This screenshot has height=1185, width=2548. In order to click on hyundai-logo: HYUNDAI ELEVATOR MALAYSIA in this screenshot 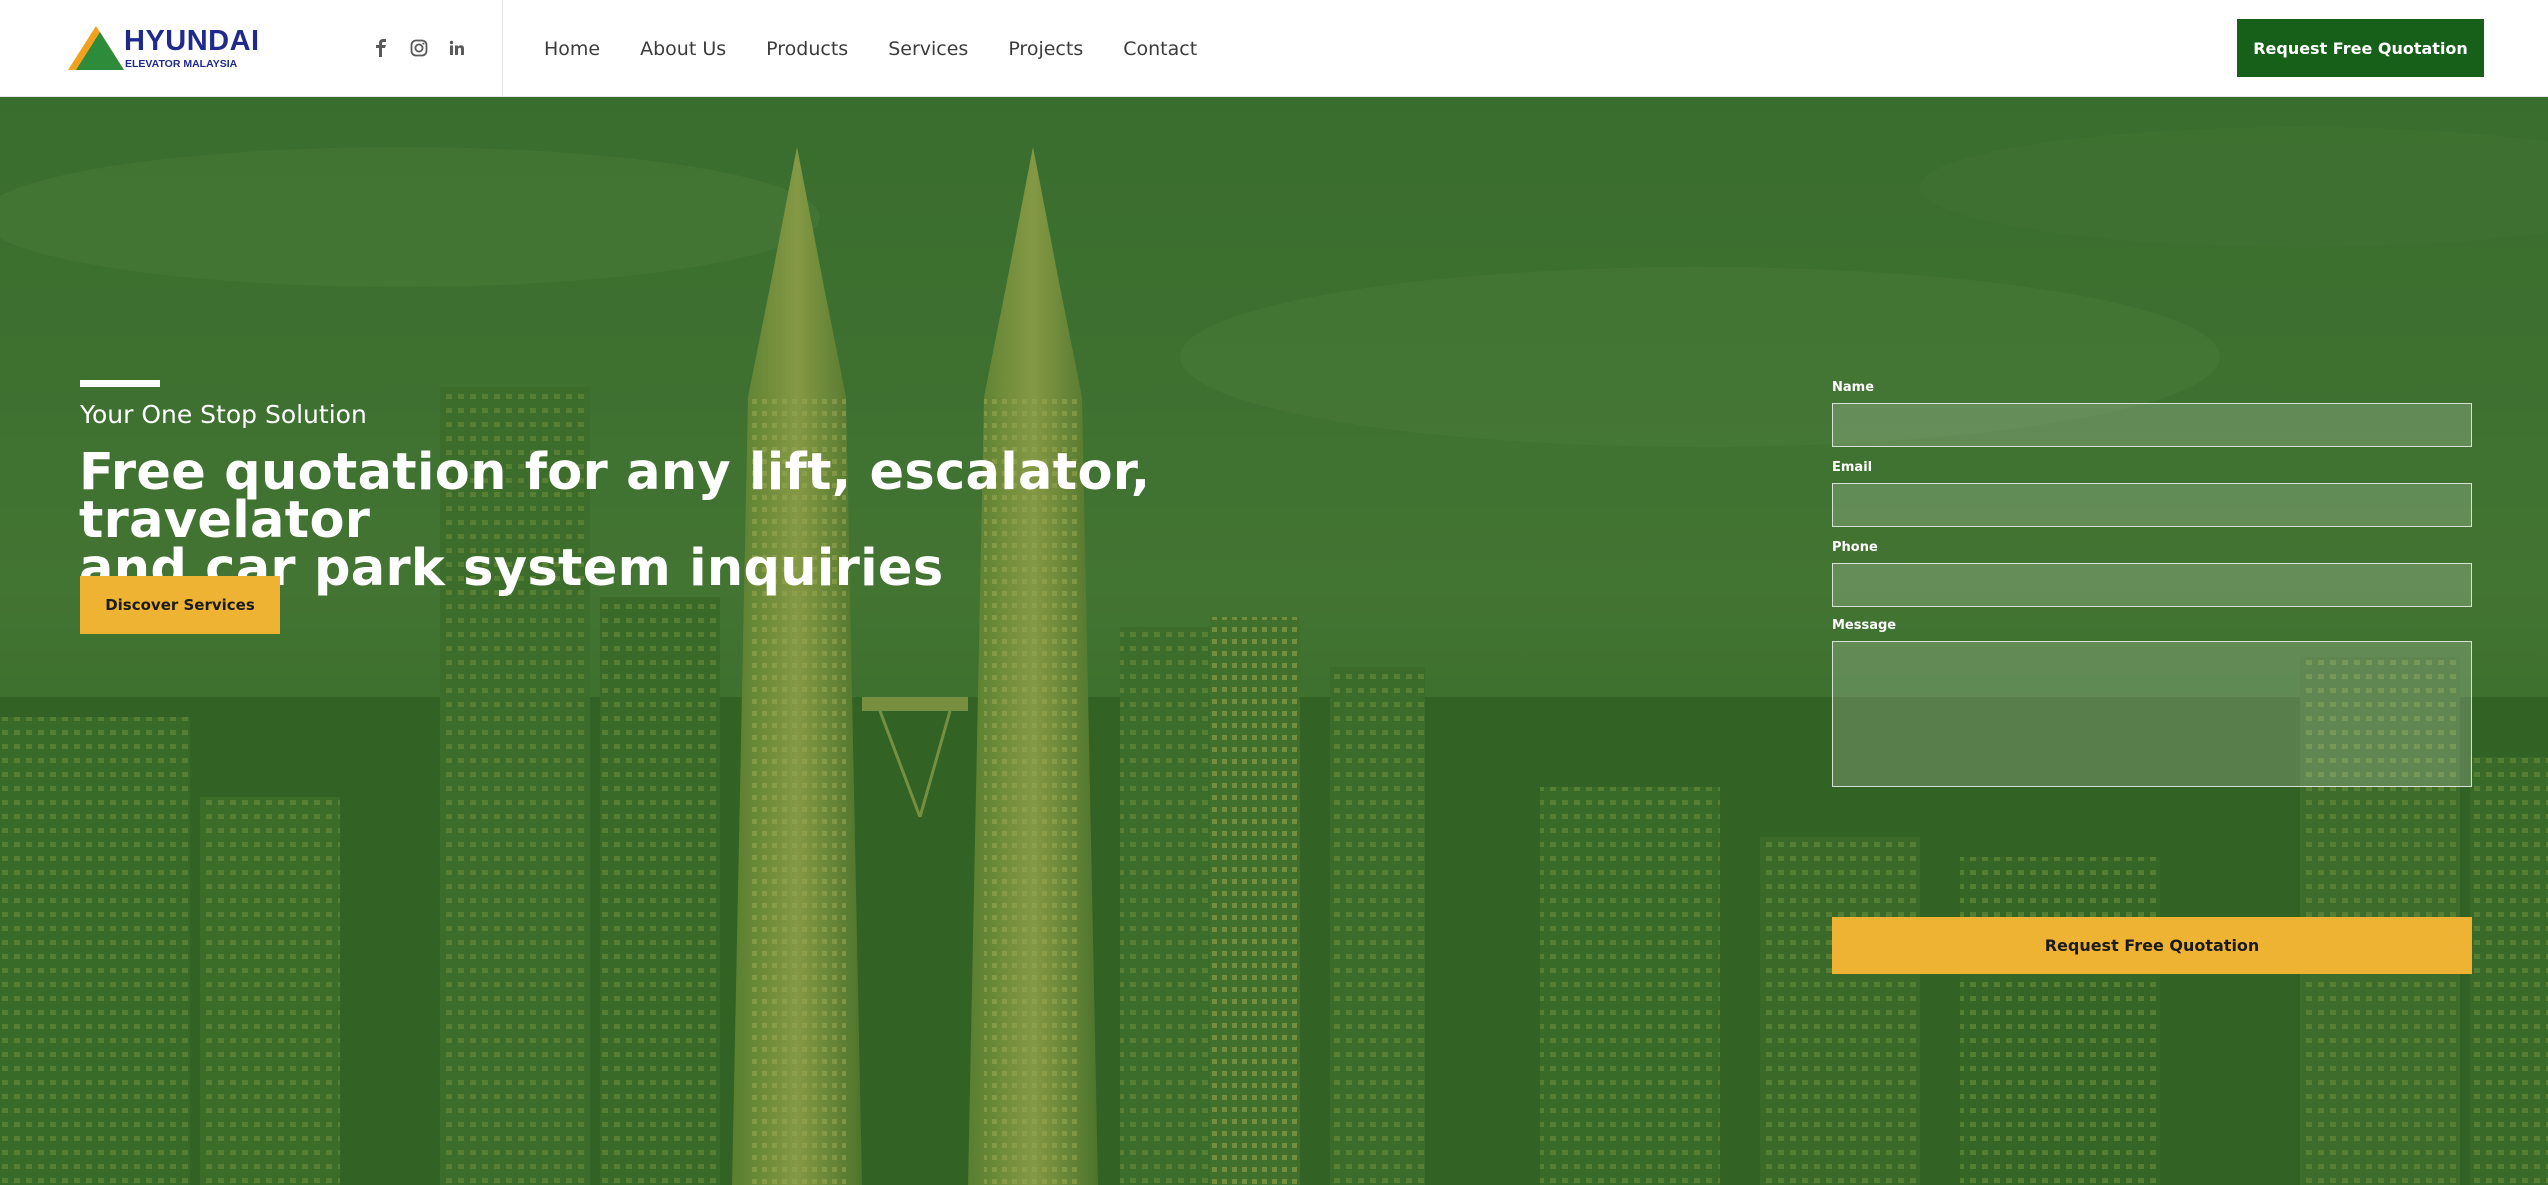, I will do `click(163, 49)`.